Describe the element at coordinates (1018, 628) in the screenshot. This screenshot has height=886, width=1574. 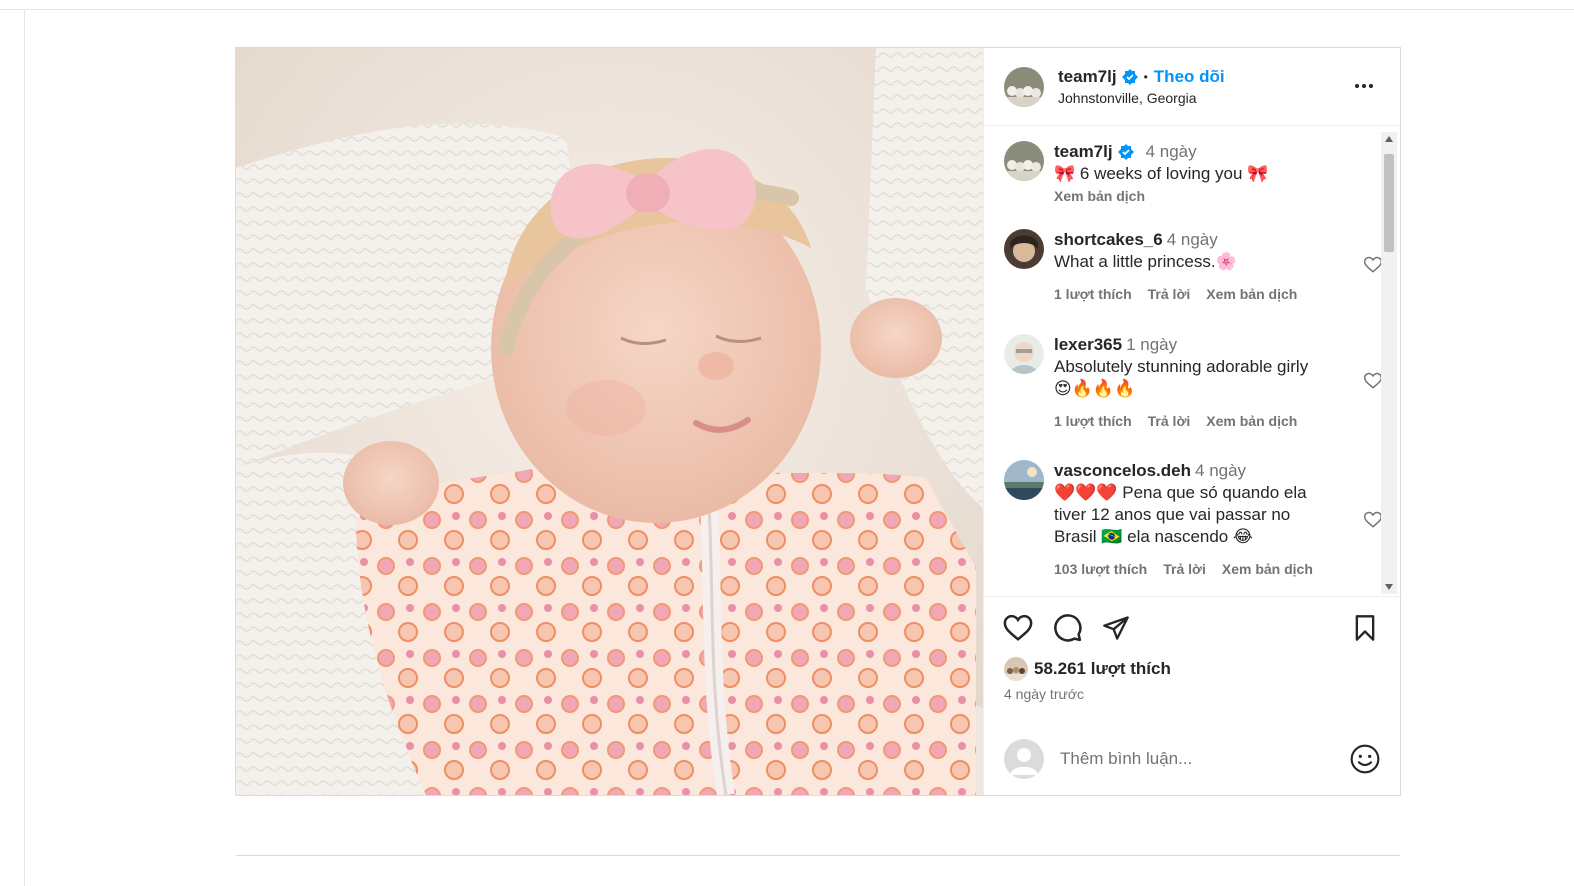
I see `heart-icon` at that location.